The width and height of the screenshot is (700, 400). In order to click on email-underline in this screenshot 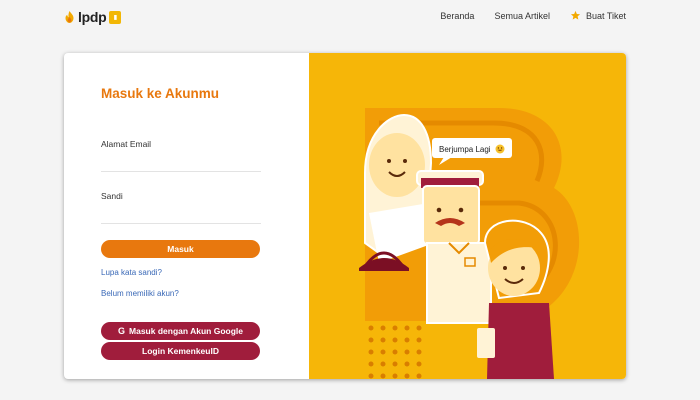, I will do `click(181, 171)`.